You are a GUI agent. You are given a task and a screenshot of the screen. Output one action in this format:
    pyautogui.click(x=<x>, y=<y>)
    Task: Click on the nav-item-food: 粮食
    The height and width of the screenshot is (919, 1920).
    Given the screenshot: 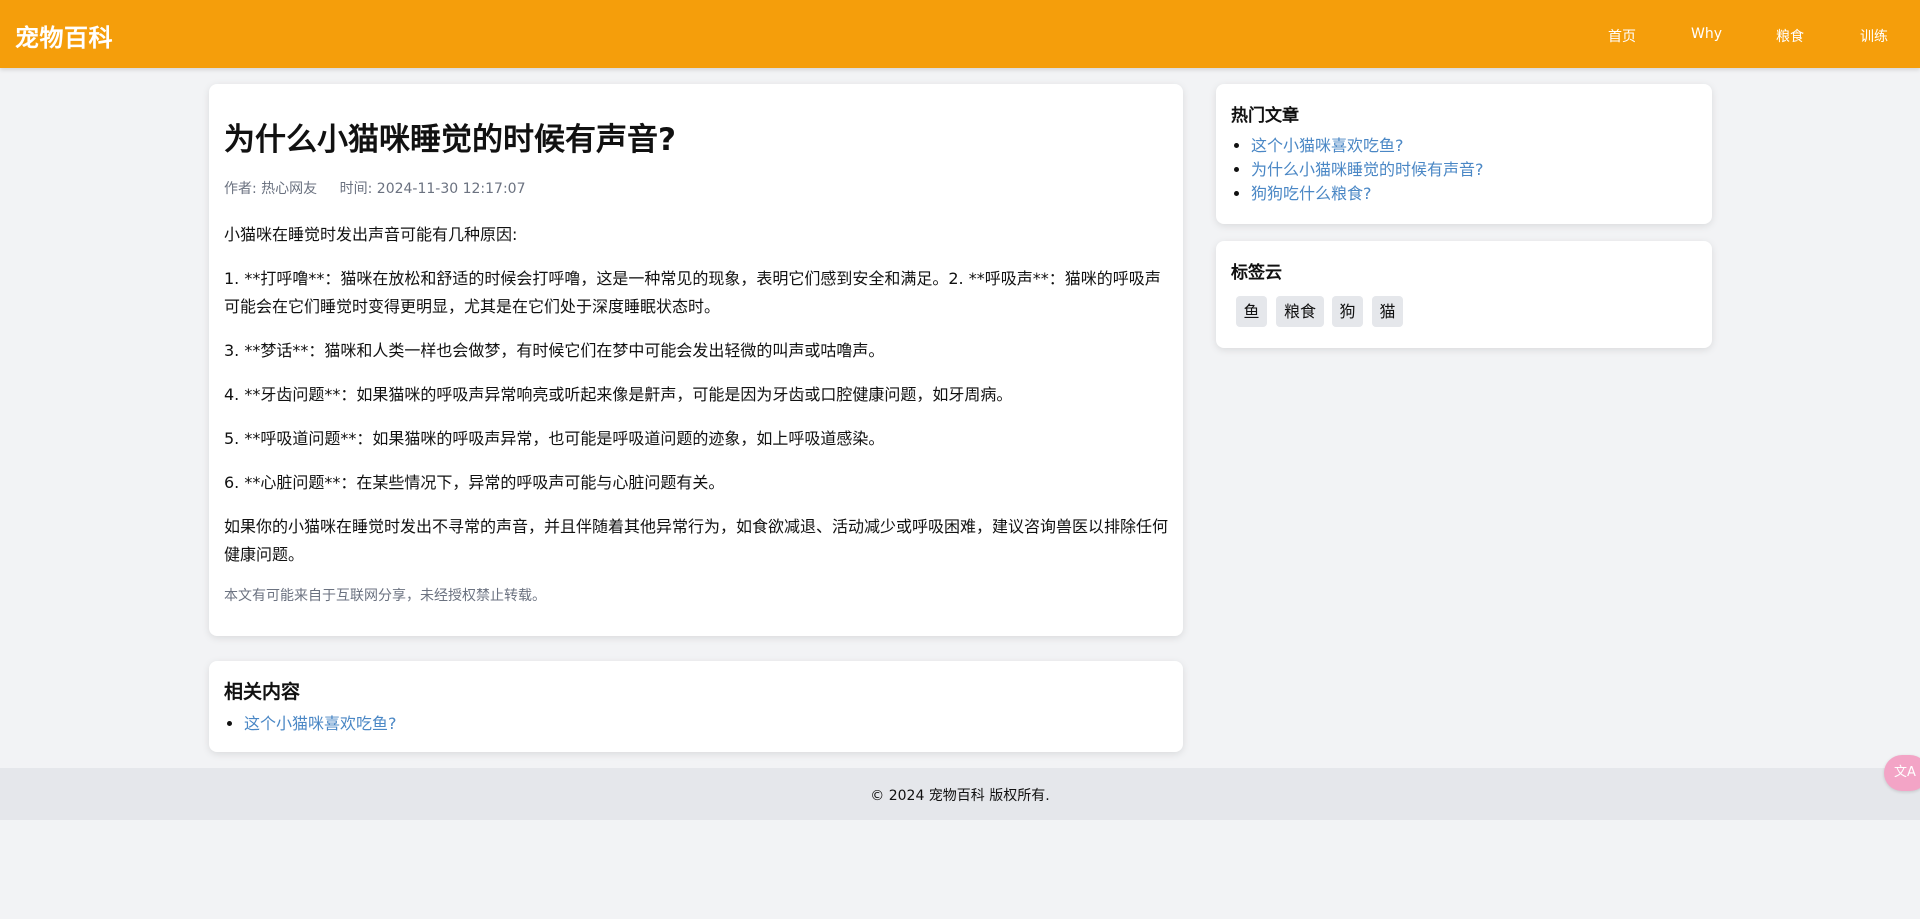 What is the action you would take?
    pyautogui.click(x=1790, y=36)
    